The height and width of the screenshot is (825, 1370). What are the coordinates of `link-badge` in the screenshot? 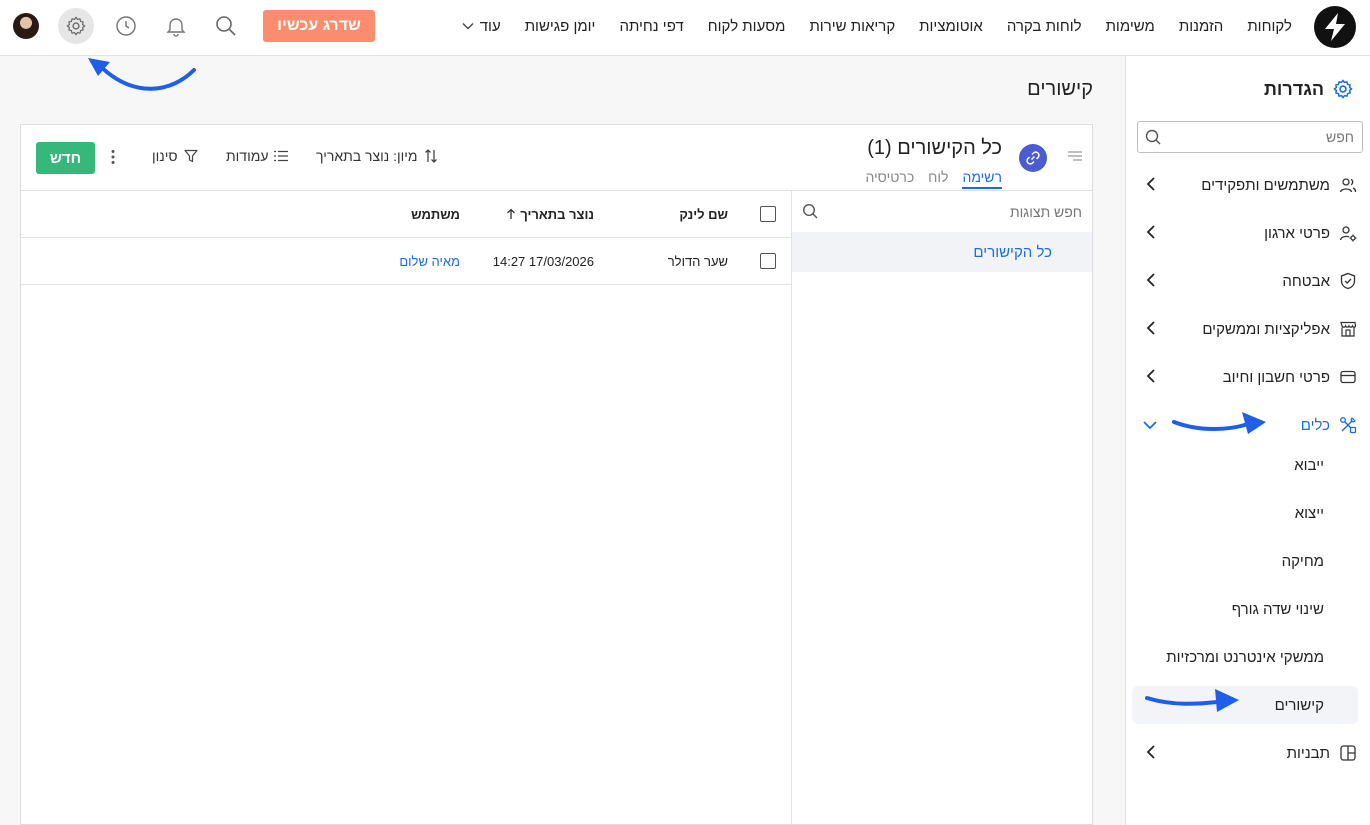 It's located at (1033, 158).